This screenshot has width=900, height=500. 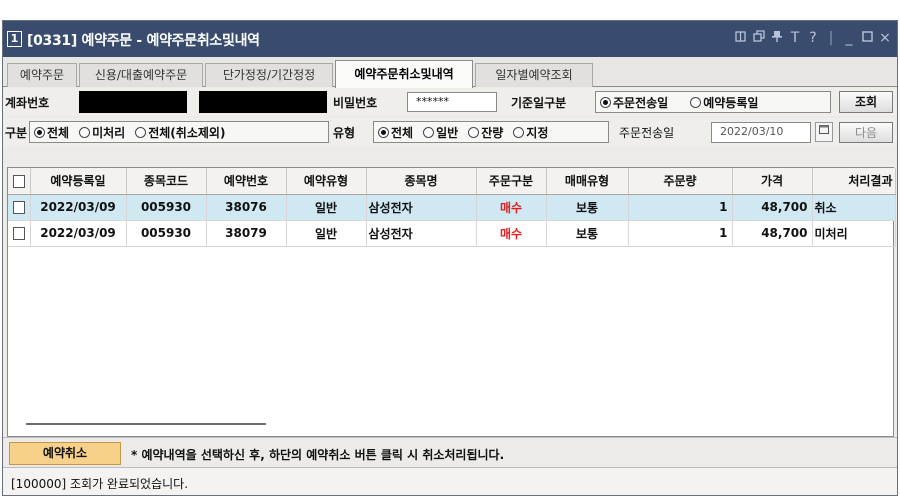 What do you see at coordinates (65, 453) in the screenshot?
I see `reservation-cancel-button: 예약취소` at bounding box center [65, 453].